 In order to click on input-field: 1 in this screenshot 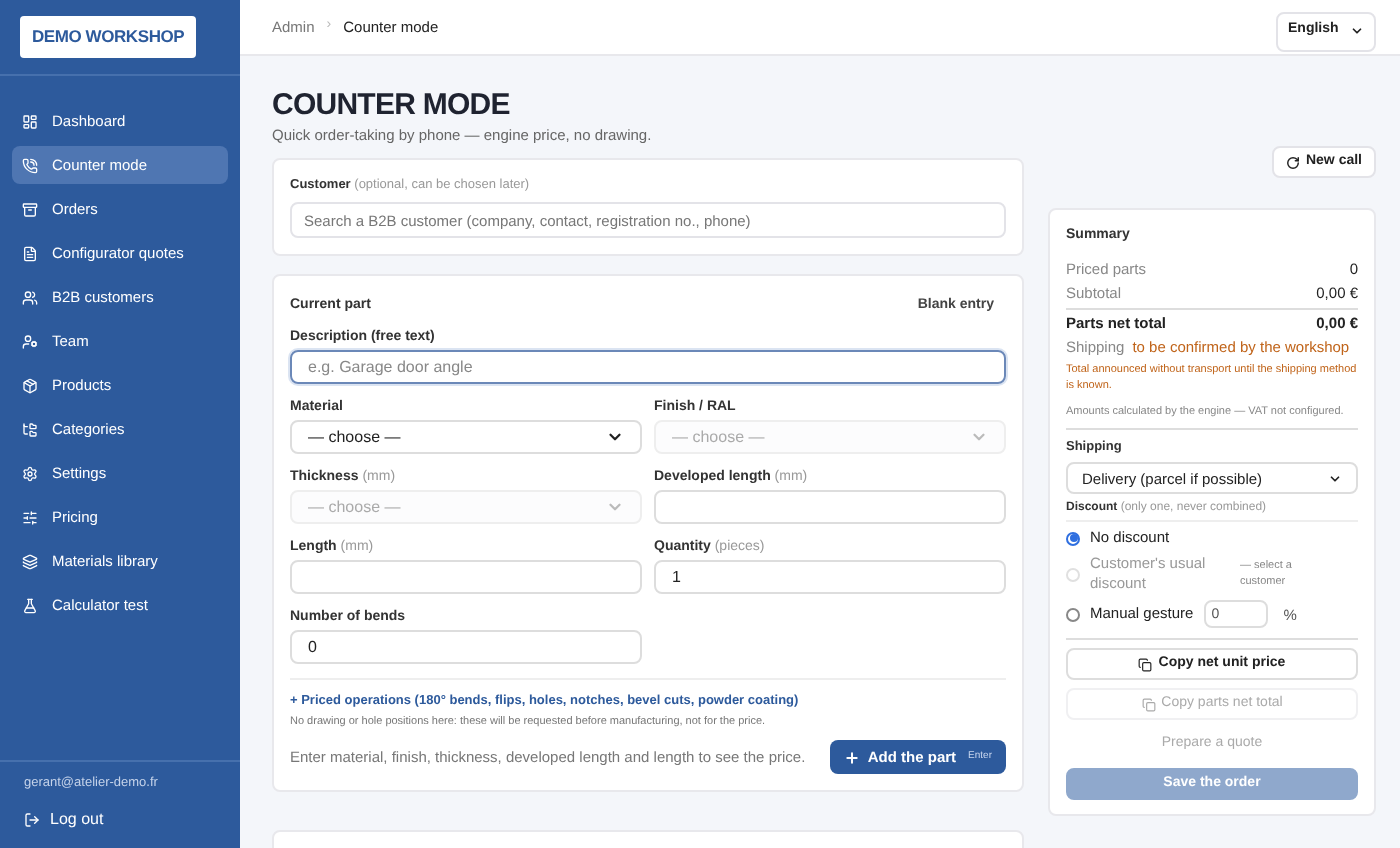, I will do `click(830, 577)`.